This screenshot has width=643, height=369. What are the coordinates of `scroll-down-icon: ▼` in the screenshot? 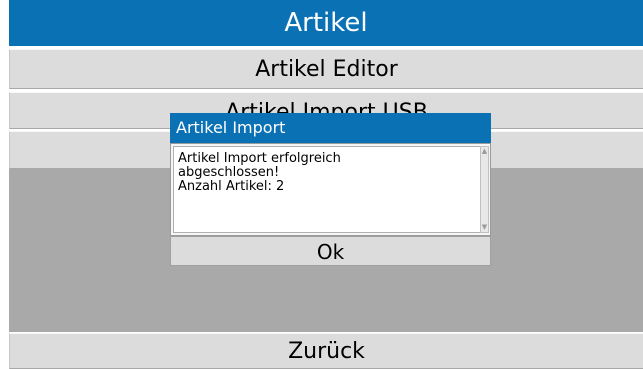 It's located at (484, 227).